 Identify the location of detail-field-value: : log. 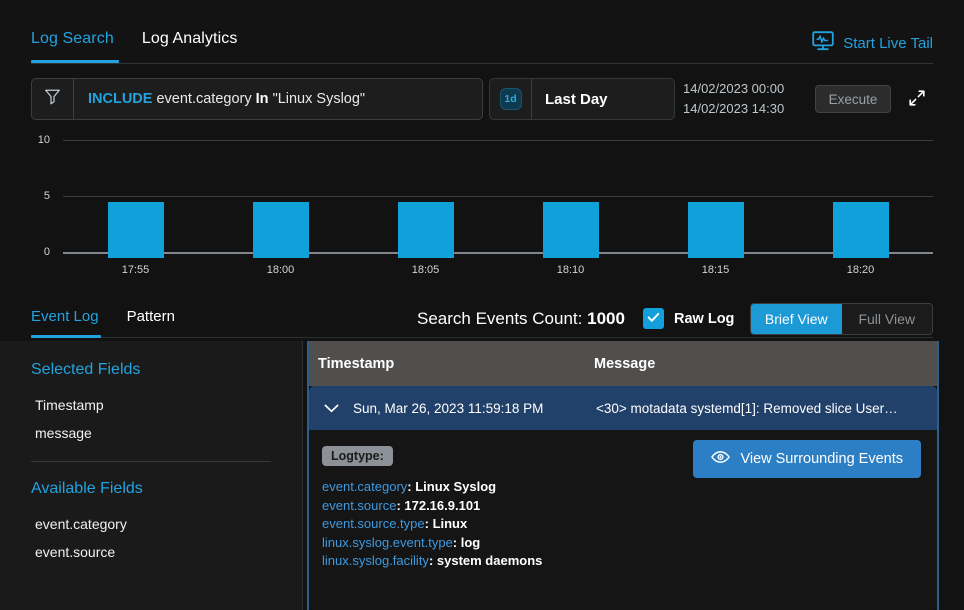
(466, 542).